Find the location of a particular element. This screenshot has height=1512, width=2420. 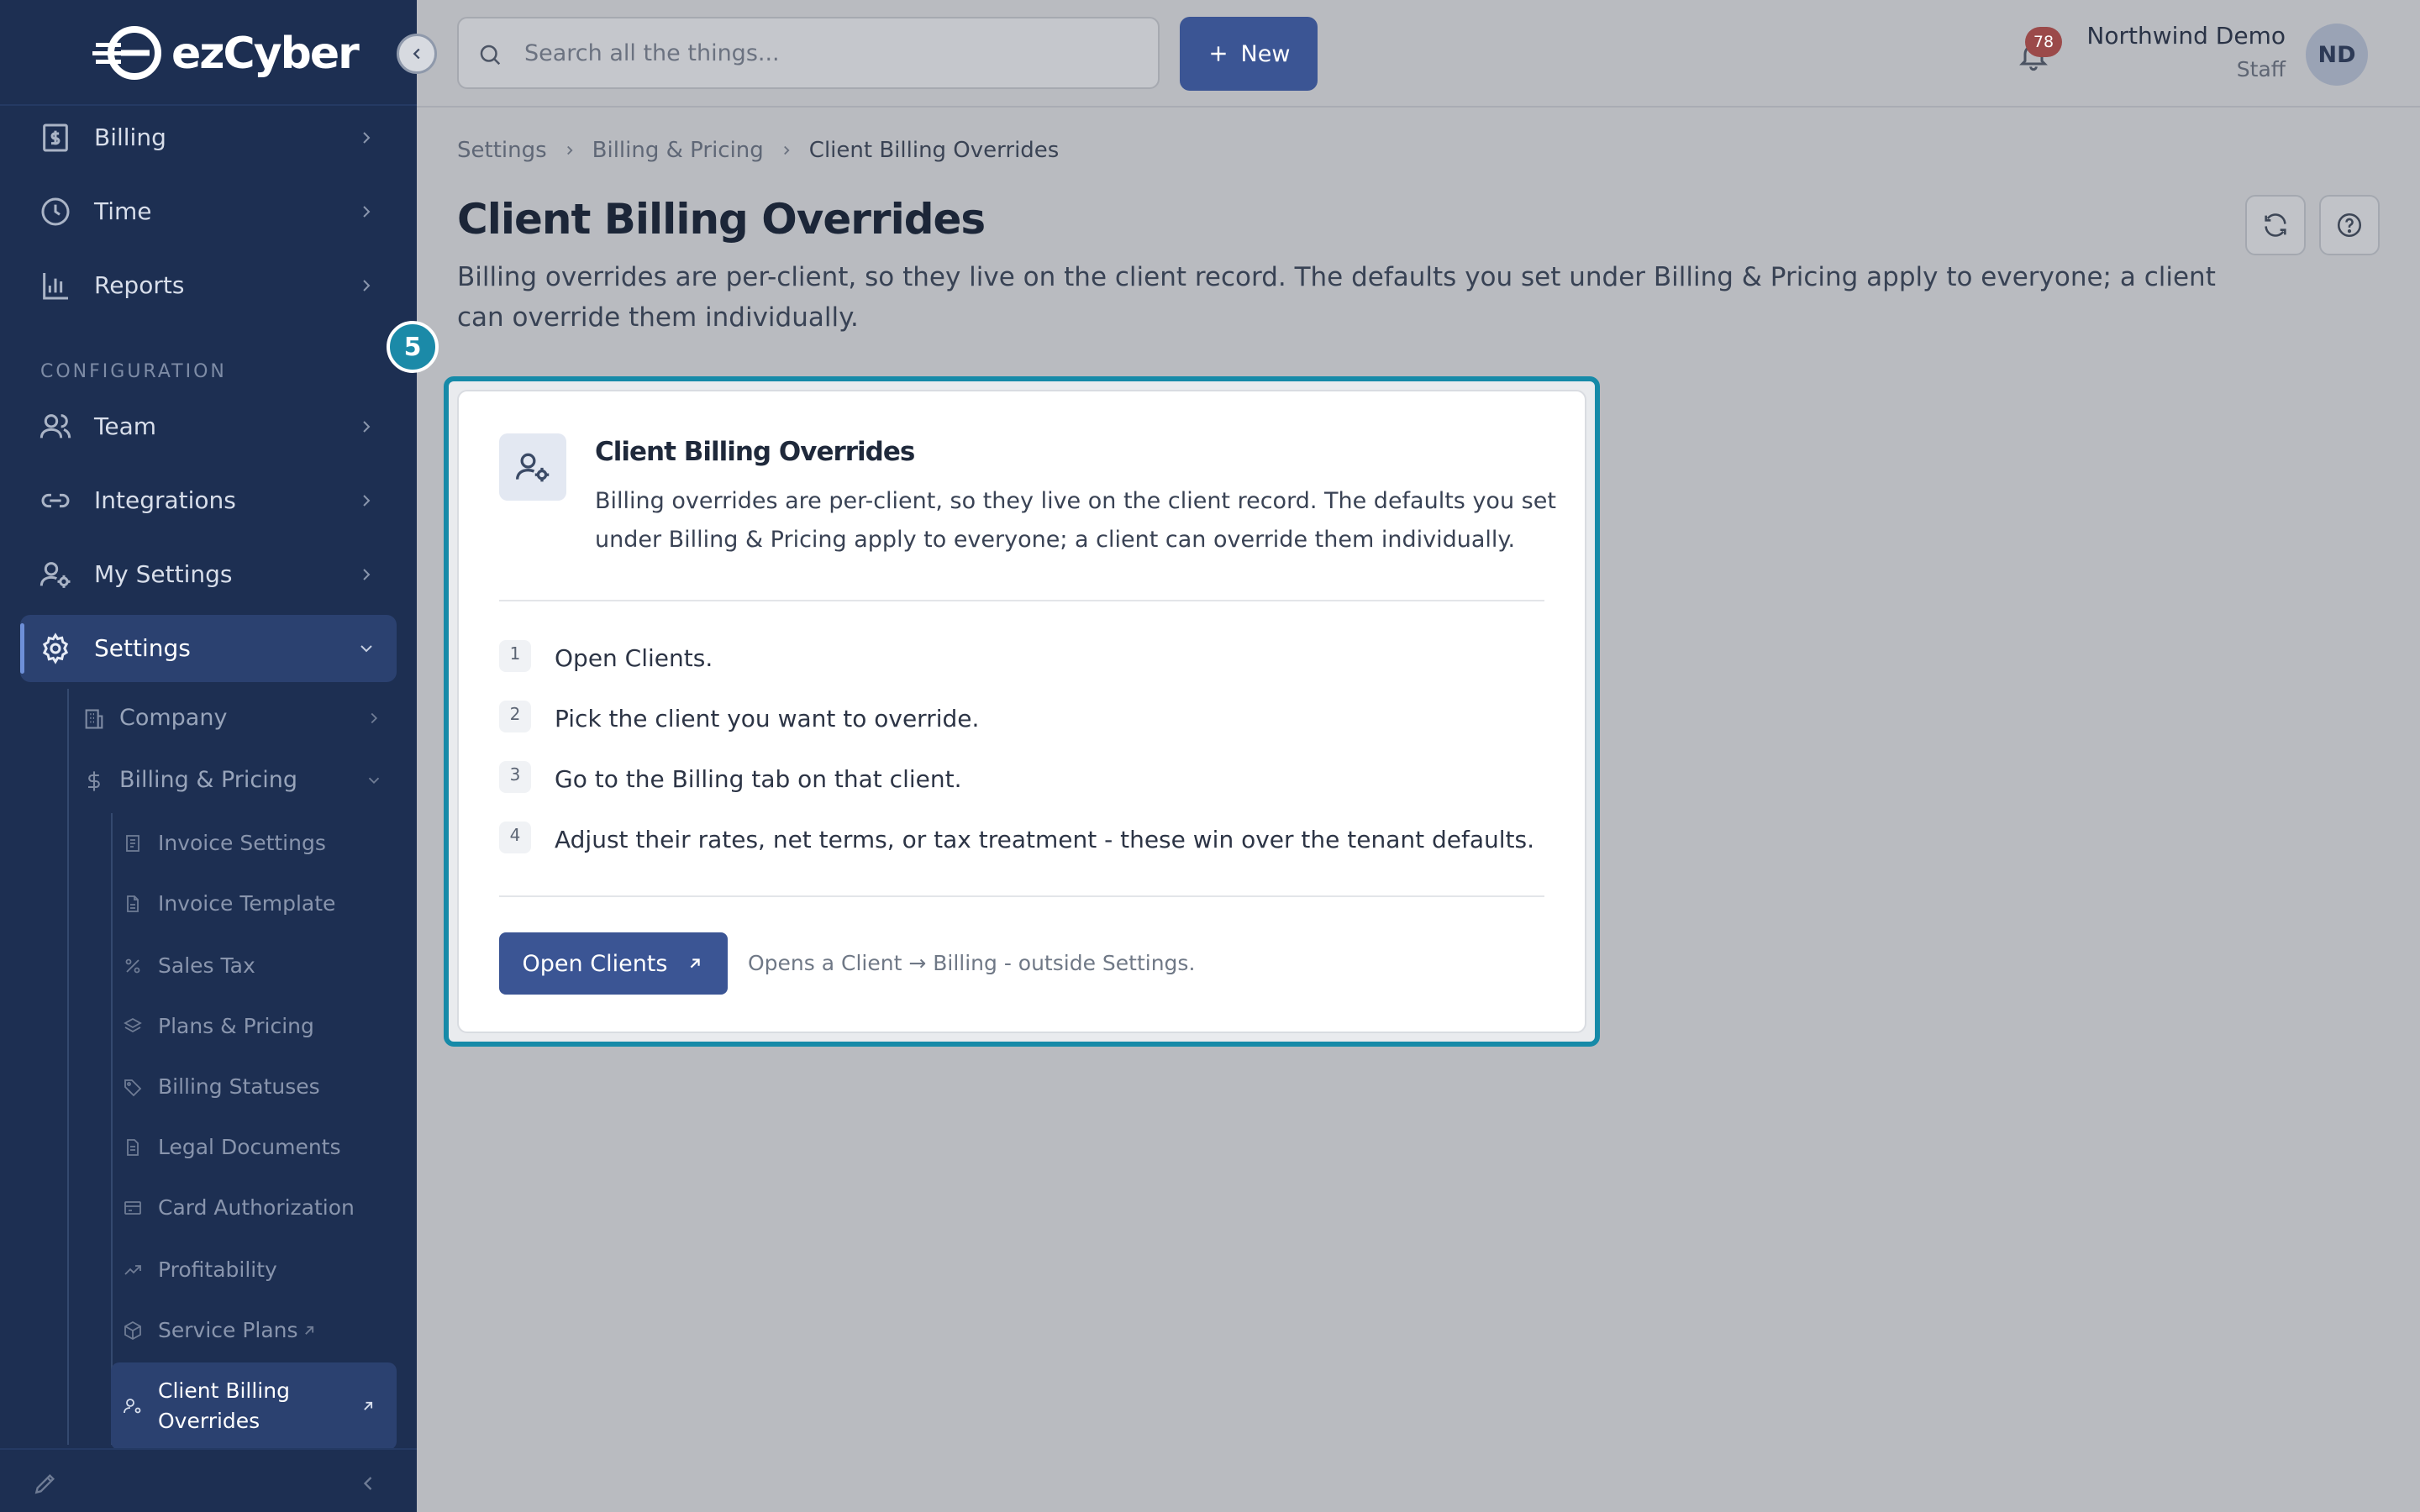

sidebar-item-label: Integrations is located at coordinates (165, 500).